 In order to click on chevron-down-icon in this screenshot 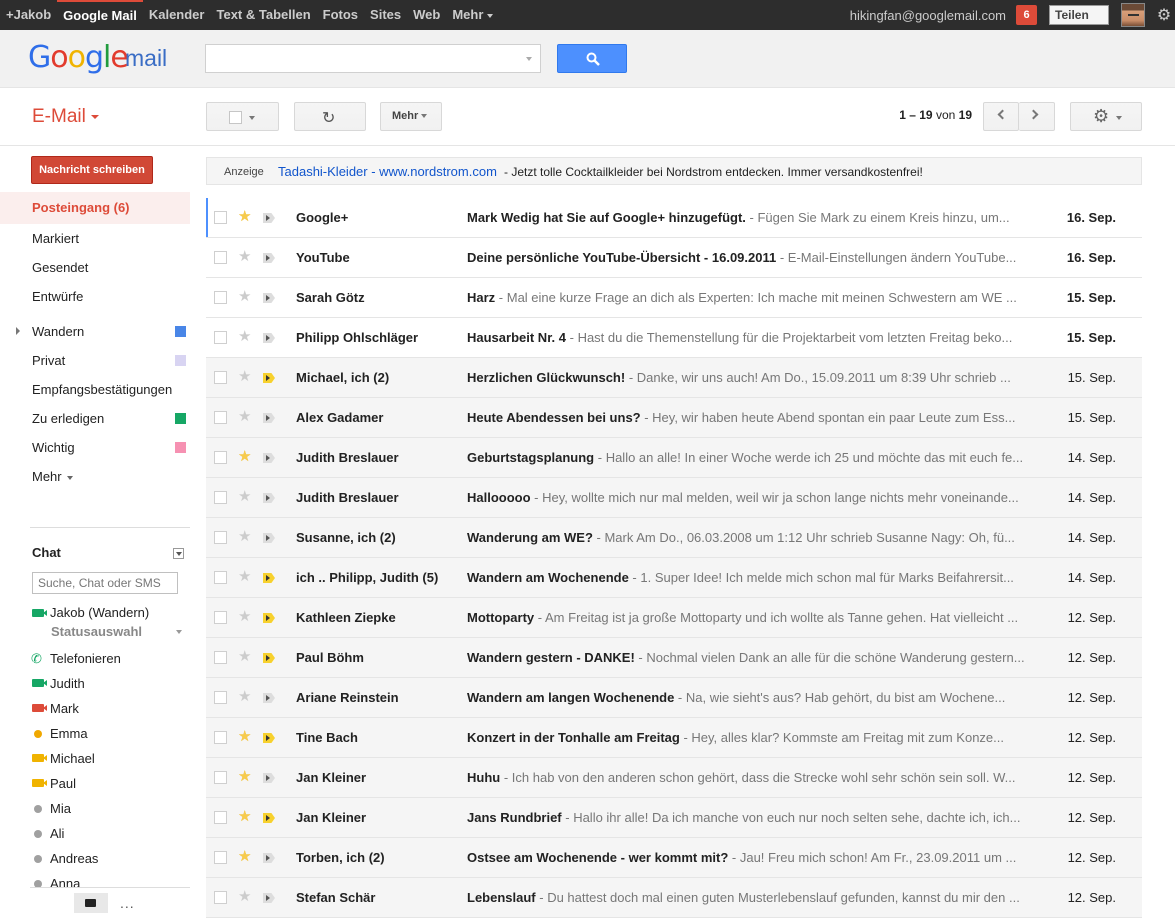, I will do `click(179, 632)`.